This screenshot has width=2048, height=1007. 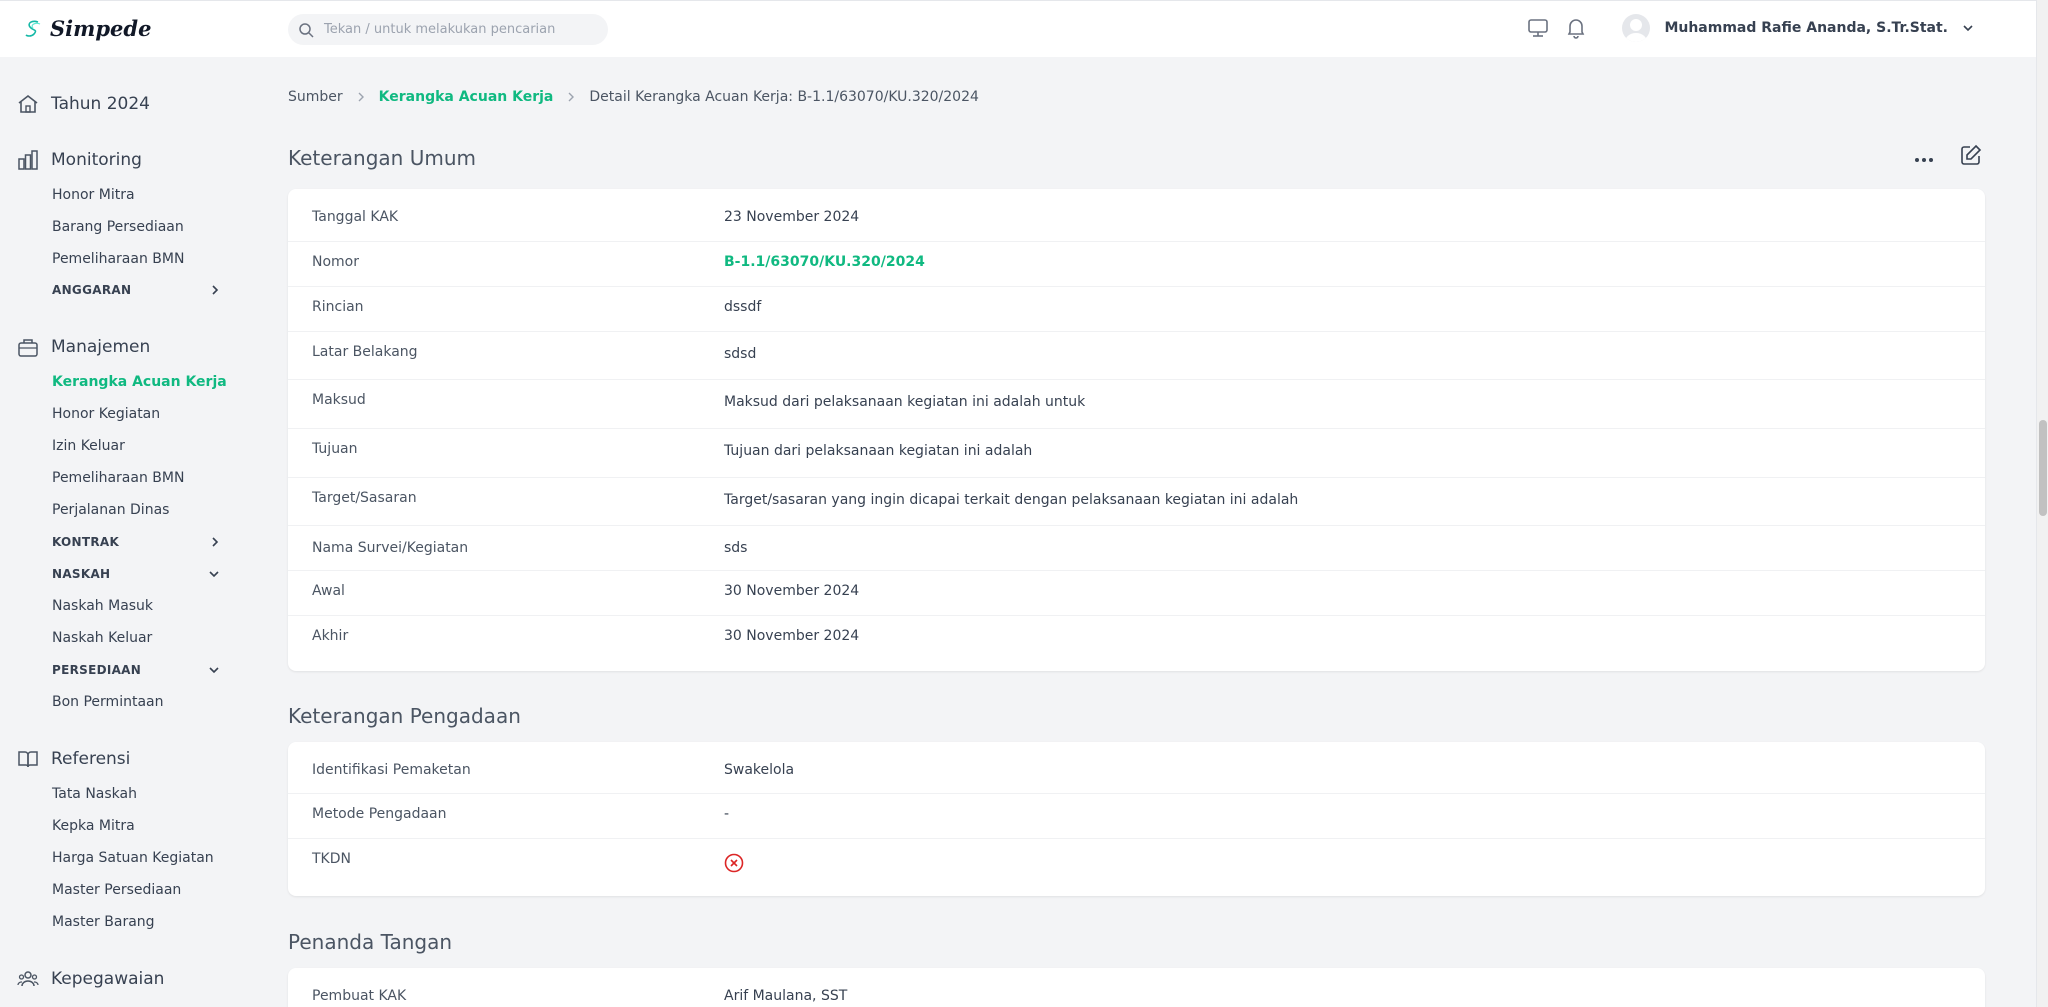 I want to click on detail-row: Akhir 30 November 2024, so click(x=1136, y=643).